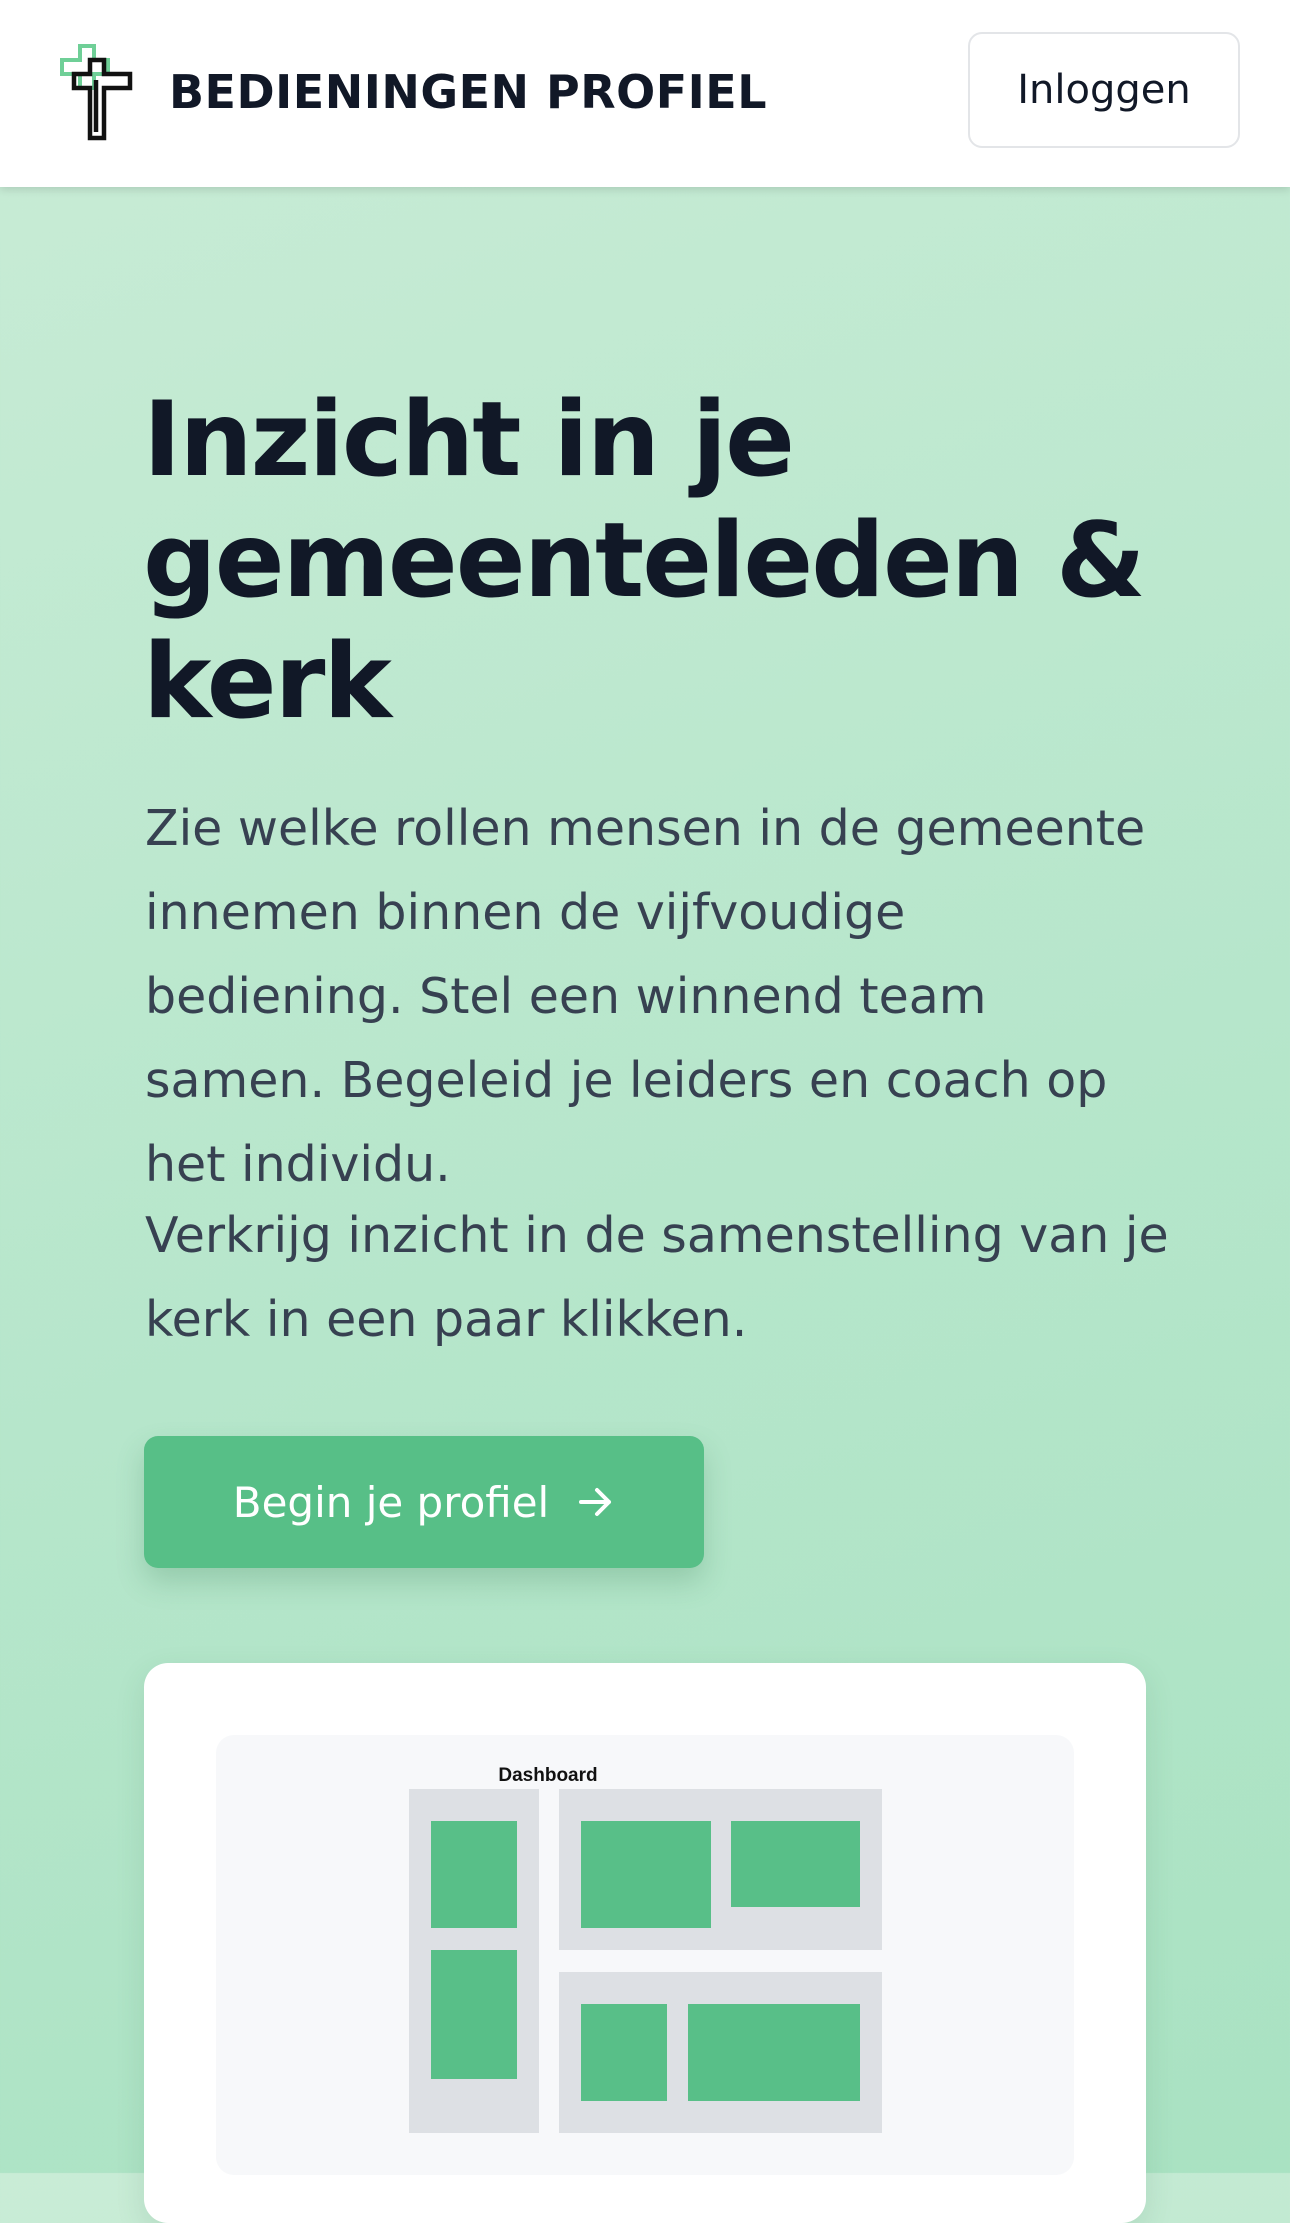 This screenshot has width=1290, height=2223. Describe the element at coordinates (391, 1502) in the screenshot. I see `start-profile-label: Begin je profiel` at that location.